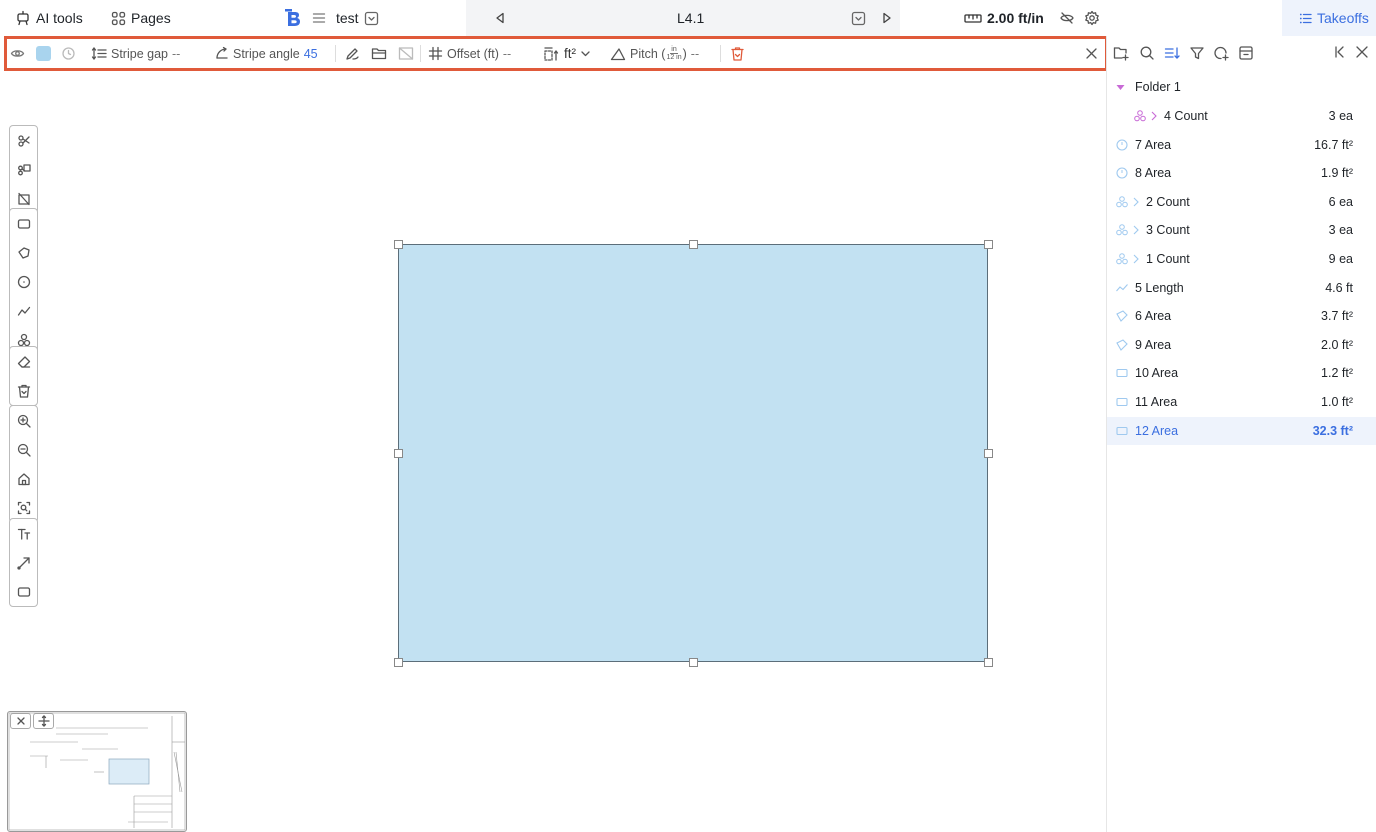  What do you see at coordinates (68, 53) in the screenshot?
I see `history-button` at bounding box center [68, 53].